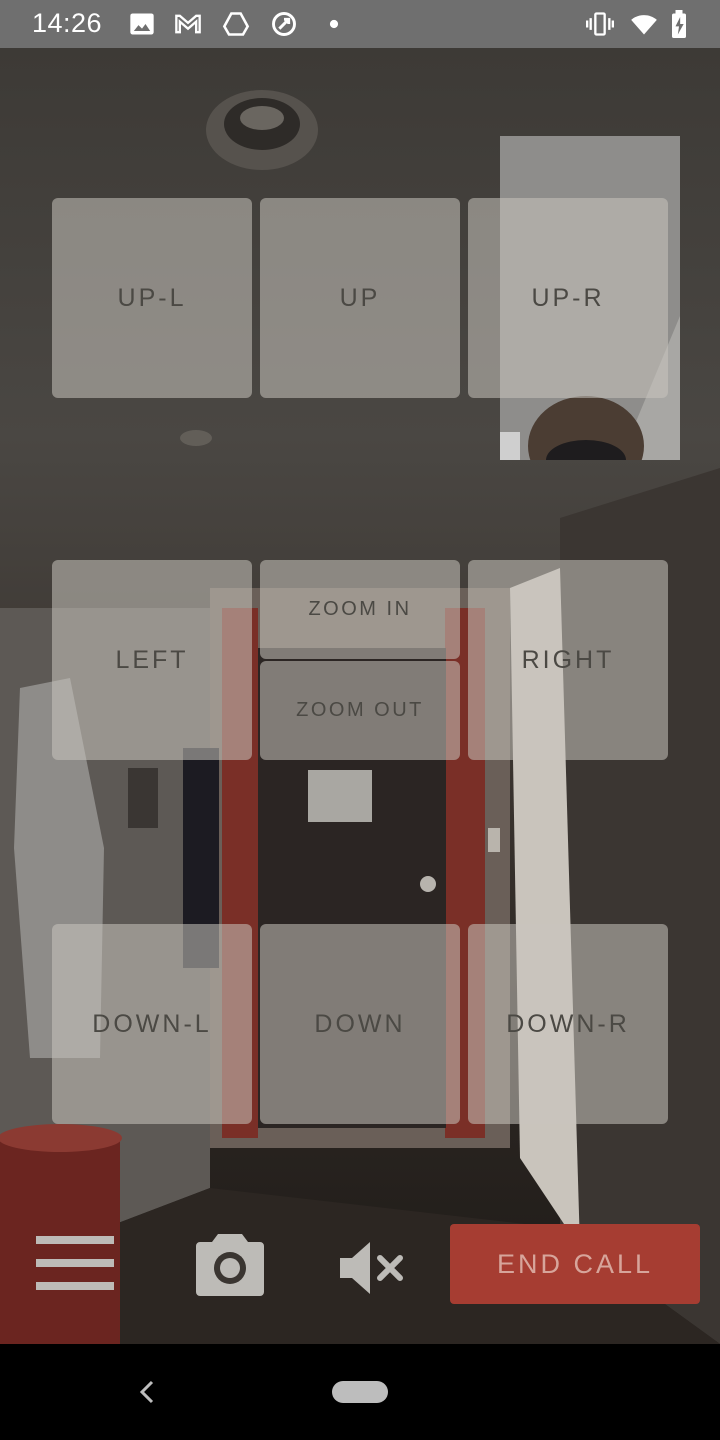 The height and width of the screenshot is (1440, 720). I want to click on drive-icon, so click(236, 24).